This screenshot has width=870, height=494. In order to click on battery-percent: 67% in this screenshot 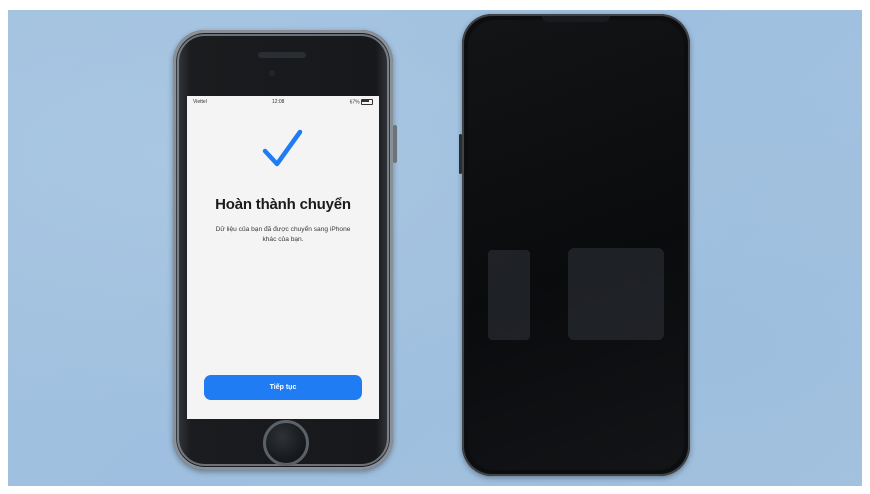, I will do `click(354, 102)`.